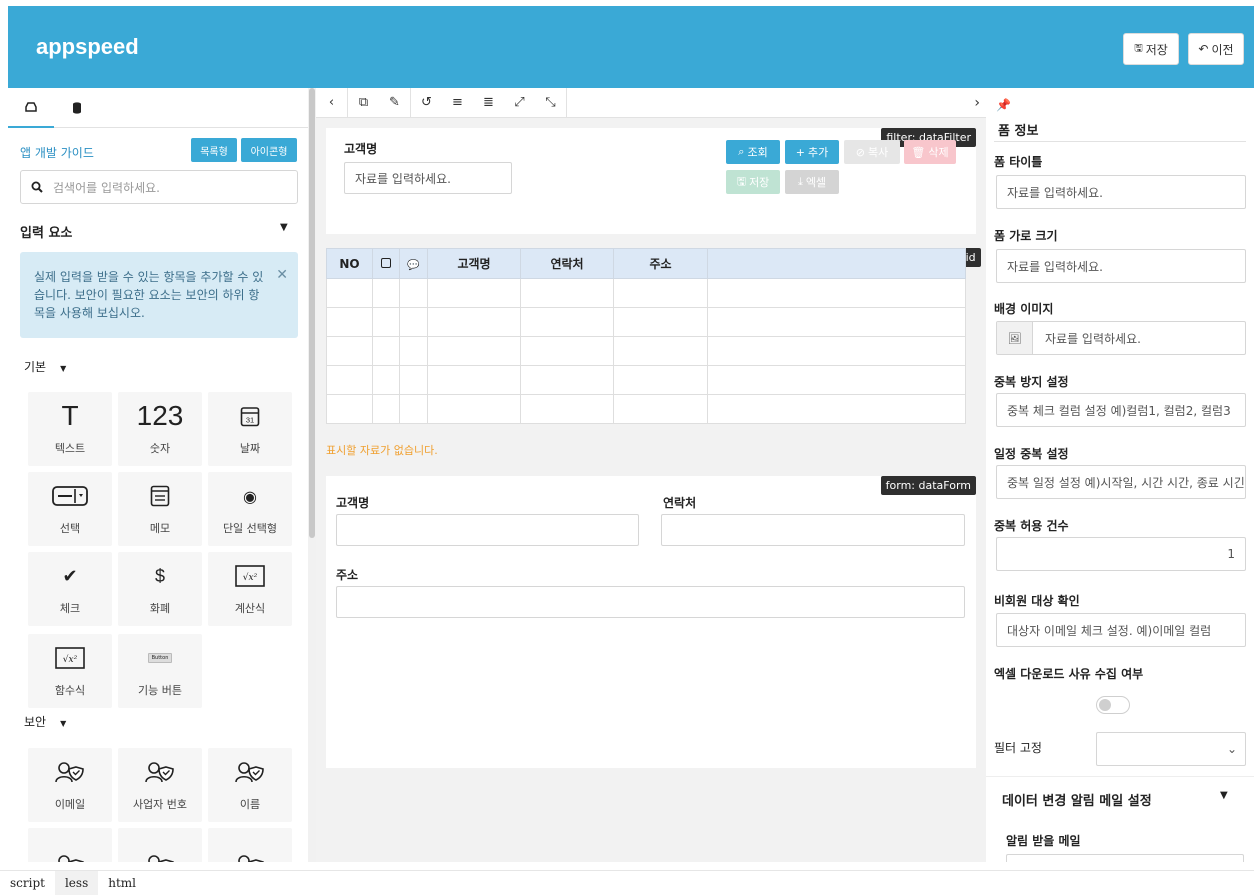  What do you see at coordinates (1121, 554) in the screenshot?
I see `allow-count-input: 1` at bounding box center [1121, 554].